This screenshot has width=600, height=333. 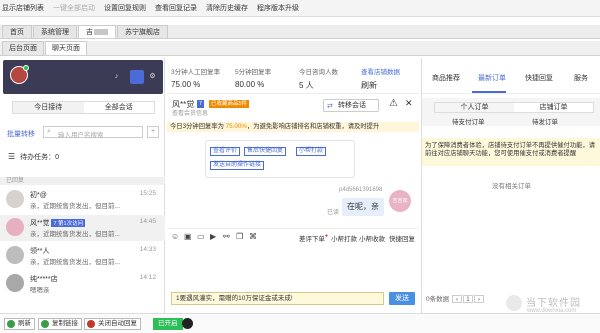 What do you see at coordinates (492, 78) in the screenshot?
I see `tab-latest-orders: 最新订单` at bounding box center [492, 78].